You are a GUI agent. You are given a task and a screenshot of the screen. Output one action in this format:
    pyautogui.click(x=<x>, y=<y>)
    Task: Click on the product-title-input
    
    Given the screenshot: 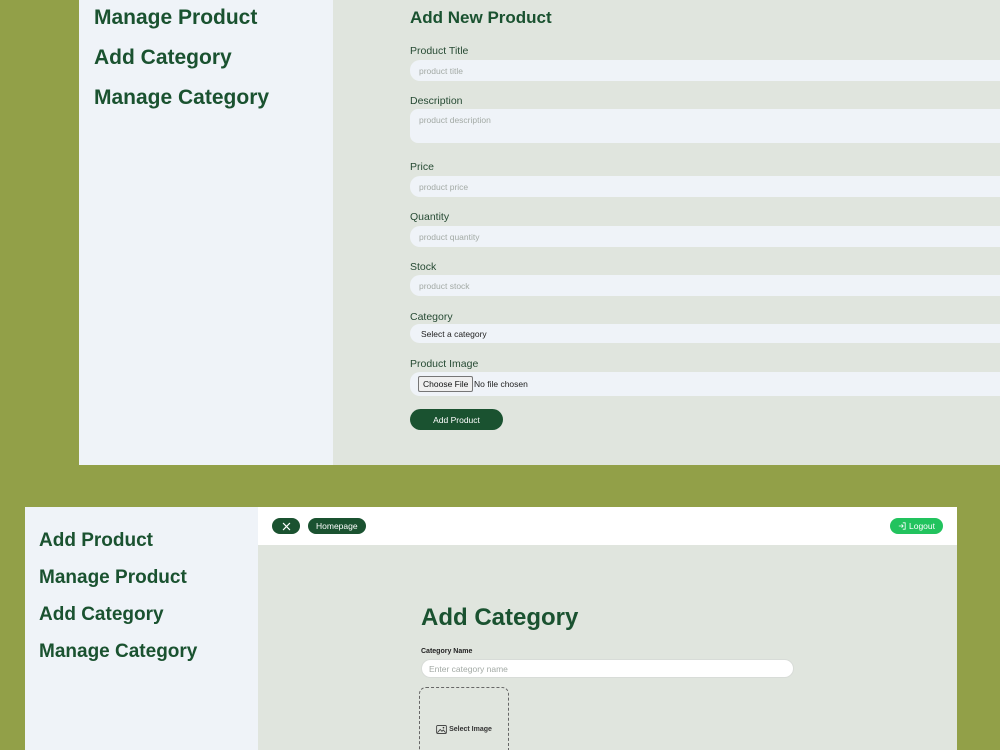 What is the action you would take?
    pyautogui.click(x=705, y=70)
    